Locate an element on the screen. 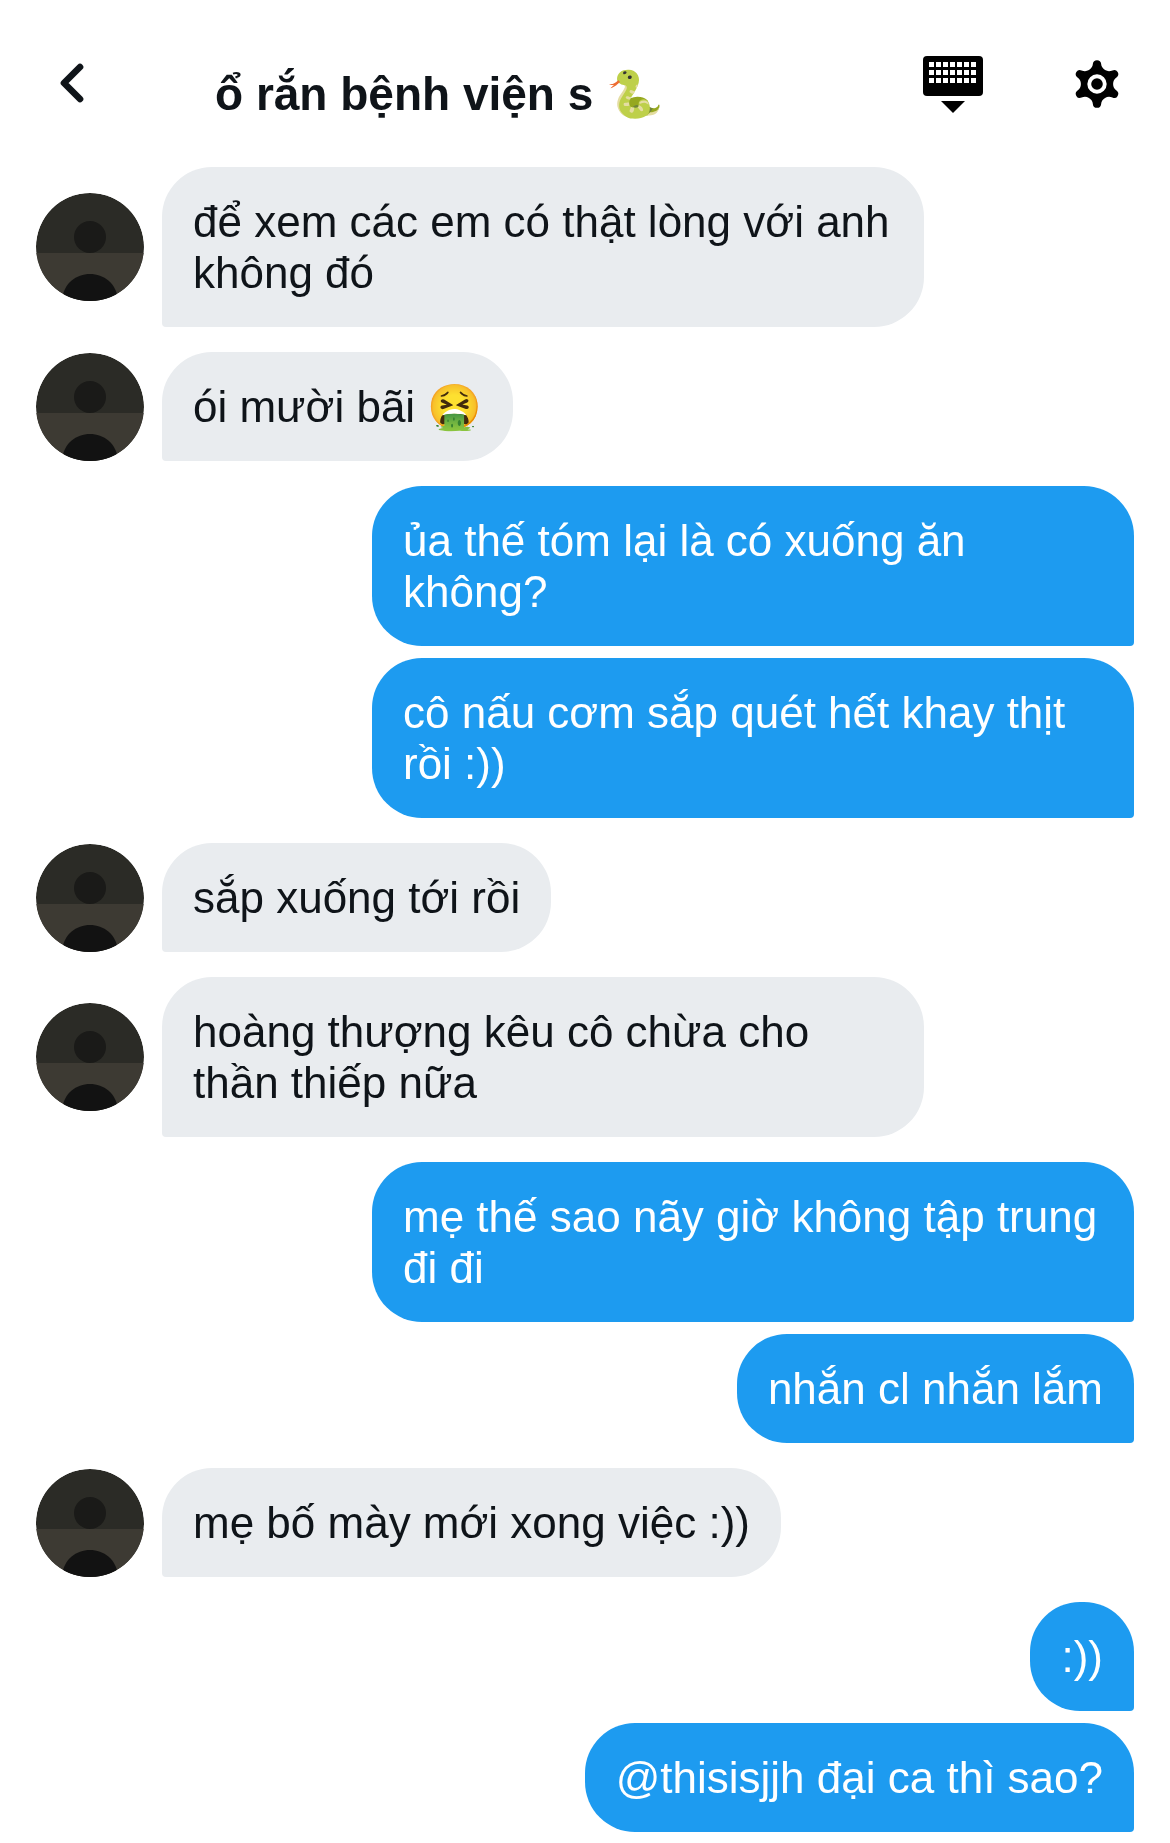 The image size is (1170, 1843). keyboard-icon is located at coordinates (953, 85).